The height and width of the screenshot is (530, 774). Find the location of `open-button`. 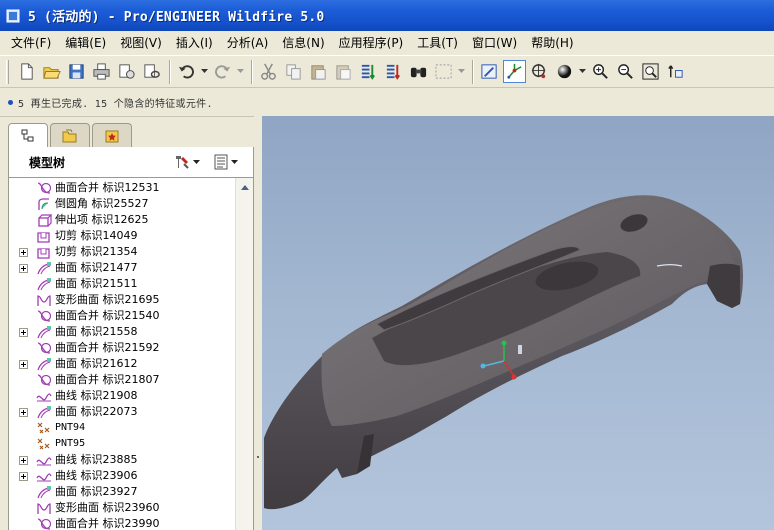

open-button is located at coordinates (51, 71).